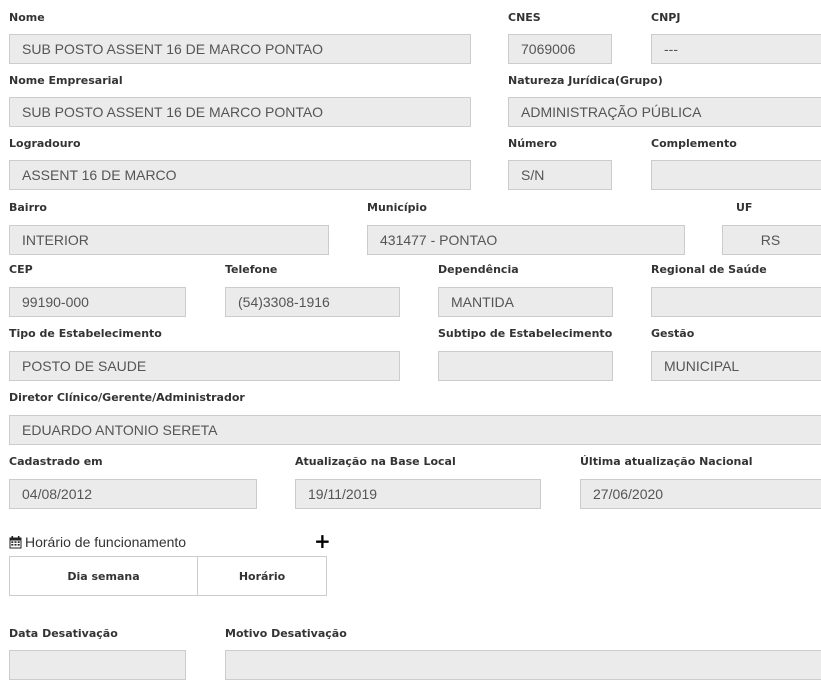 The height and width of the screenshot is (681, 821). What do you see at coordinates (240, 112) in the screenshot?
I see `nome-empresarial-field: SUB POSTO ASSENT 16 DE MARCO PONTAO` at bounding box center [240, 112].